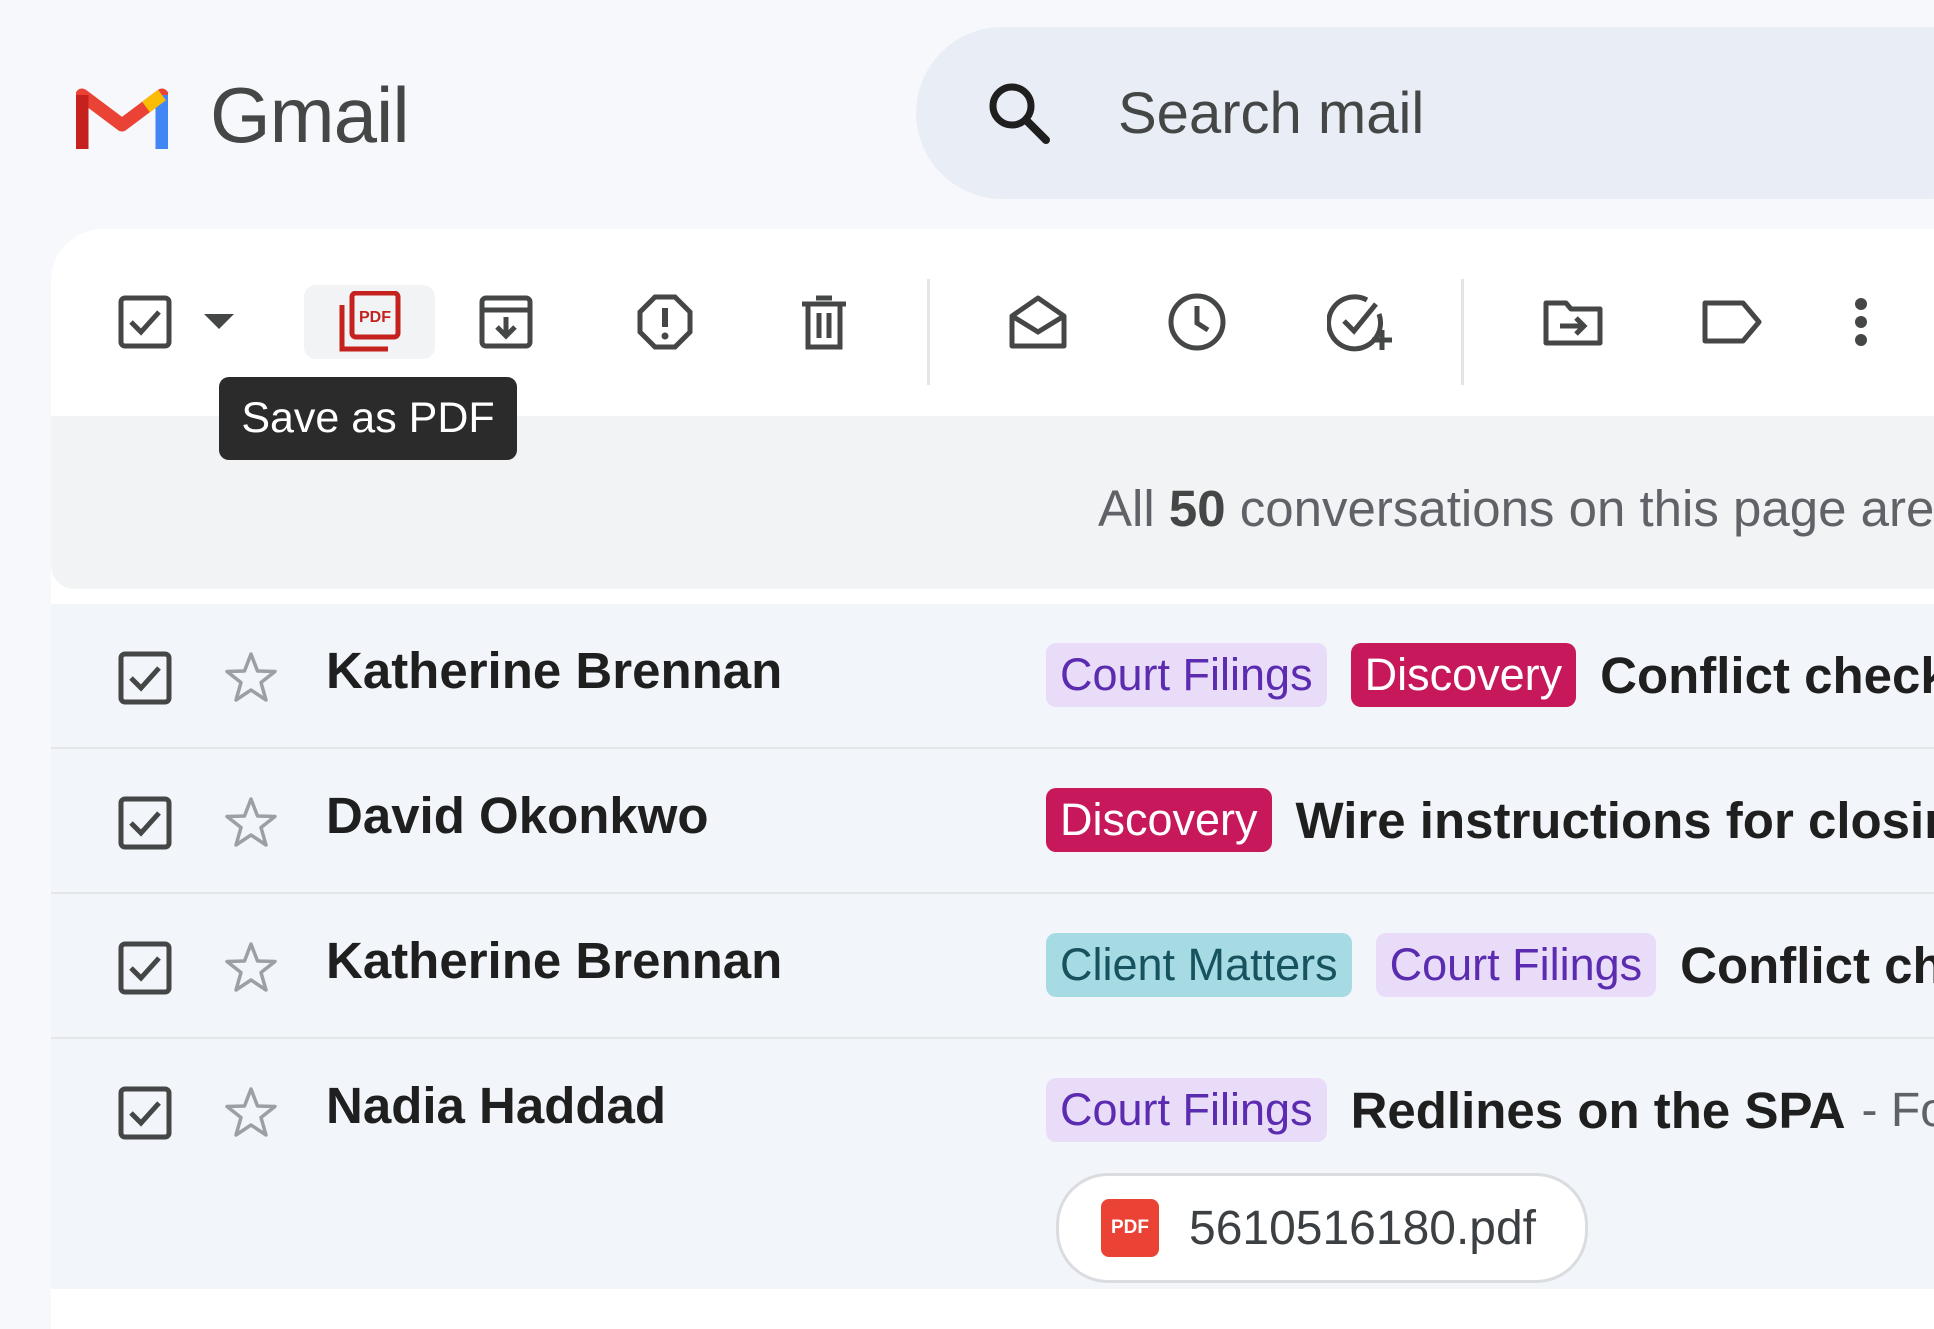 The height and width of the screenshot is (1329, 1934). I want to click on row-labels: Court Filings Discovery Conflict check, so click(1490, 675).